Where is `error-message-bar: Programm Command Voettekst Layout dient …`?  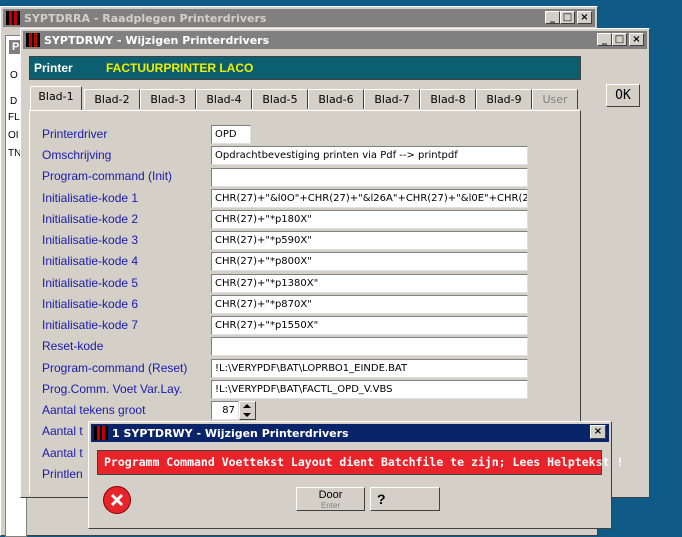 error-message-bar: Programm Command Voettekst Layout dient … is located at coordinates (360, 462).